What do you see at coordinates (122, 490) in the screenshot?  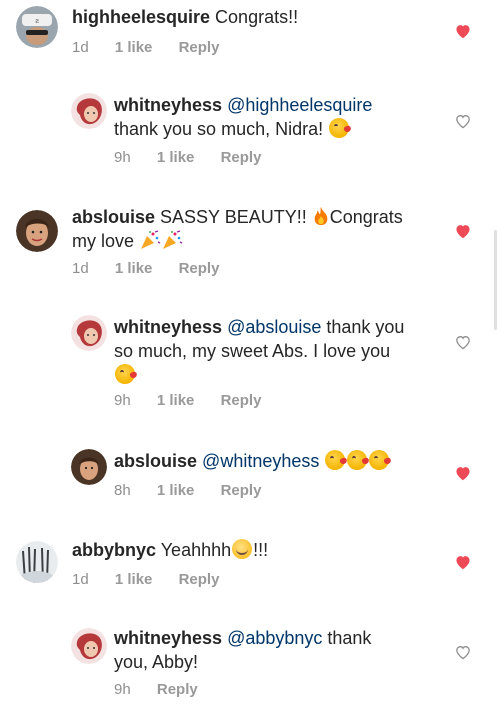 I see `timestamp: 8h` at bounding box center [122, 490].